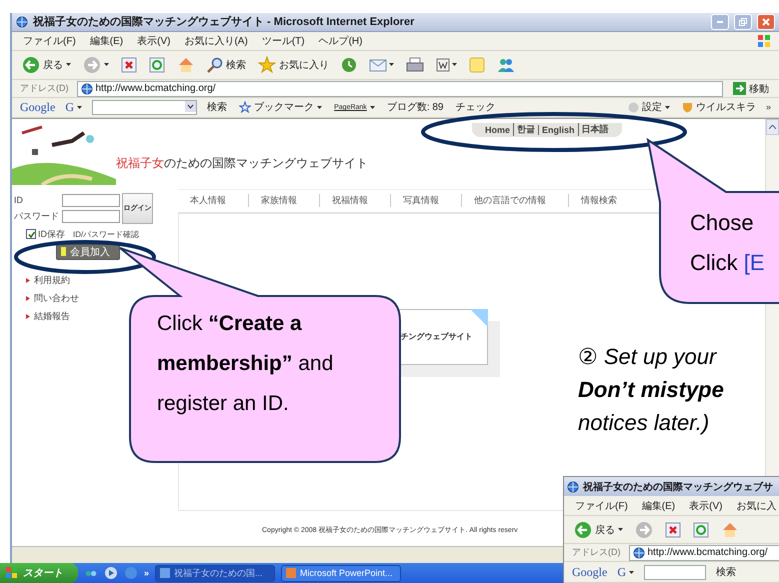  I want to click on close-icon, so click(766, 22).